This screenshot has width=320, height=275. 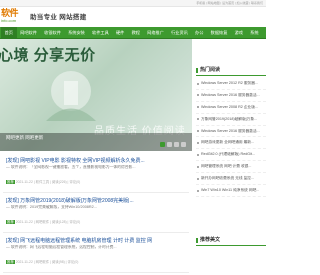 What do you see at coordinates (219, 32) in the screenshot?
I see `nav-item: 数据恢复` at bounding box center [219, 32].